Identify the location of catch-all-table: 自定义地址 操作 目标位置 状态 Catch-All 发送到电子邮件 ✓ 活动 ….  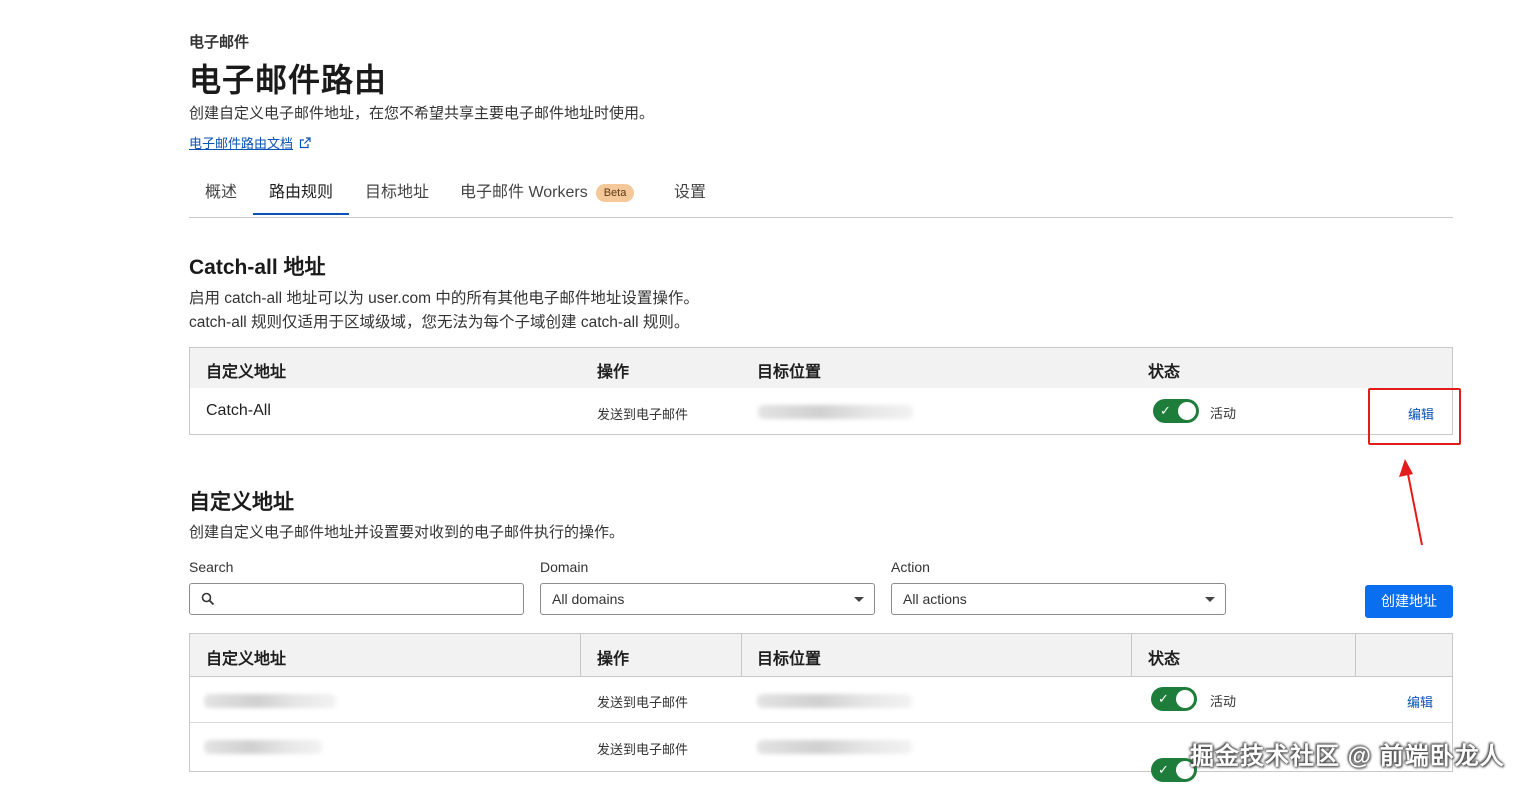
(821, 391).